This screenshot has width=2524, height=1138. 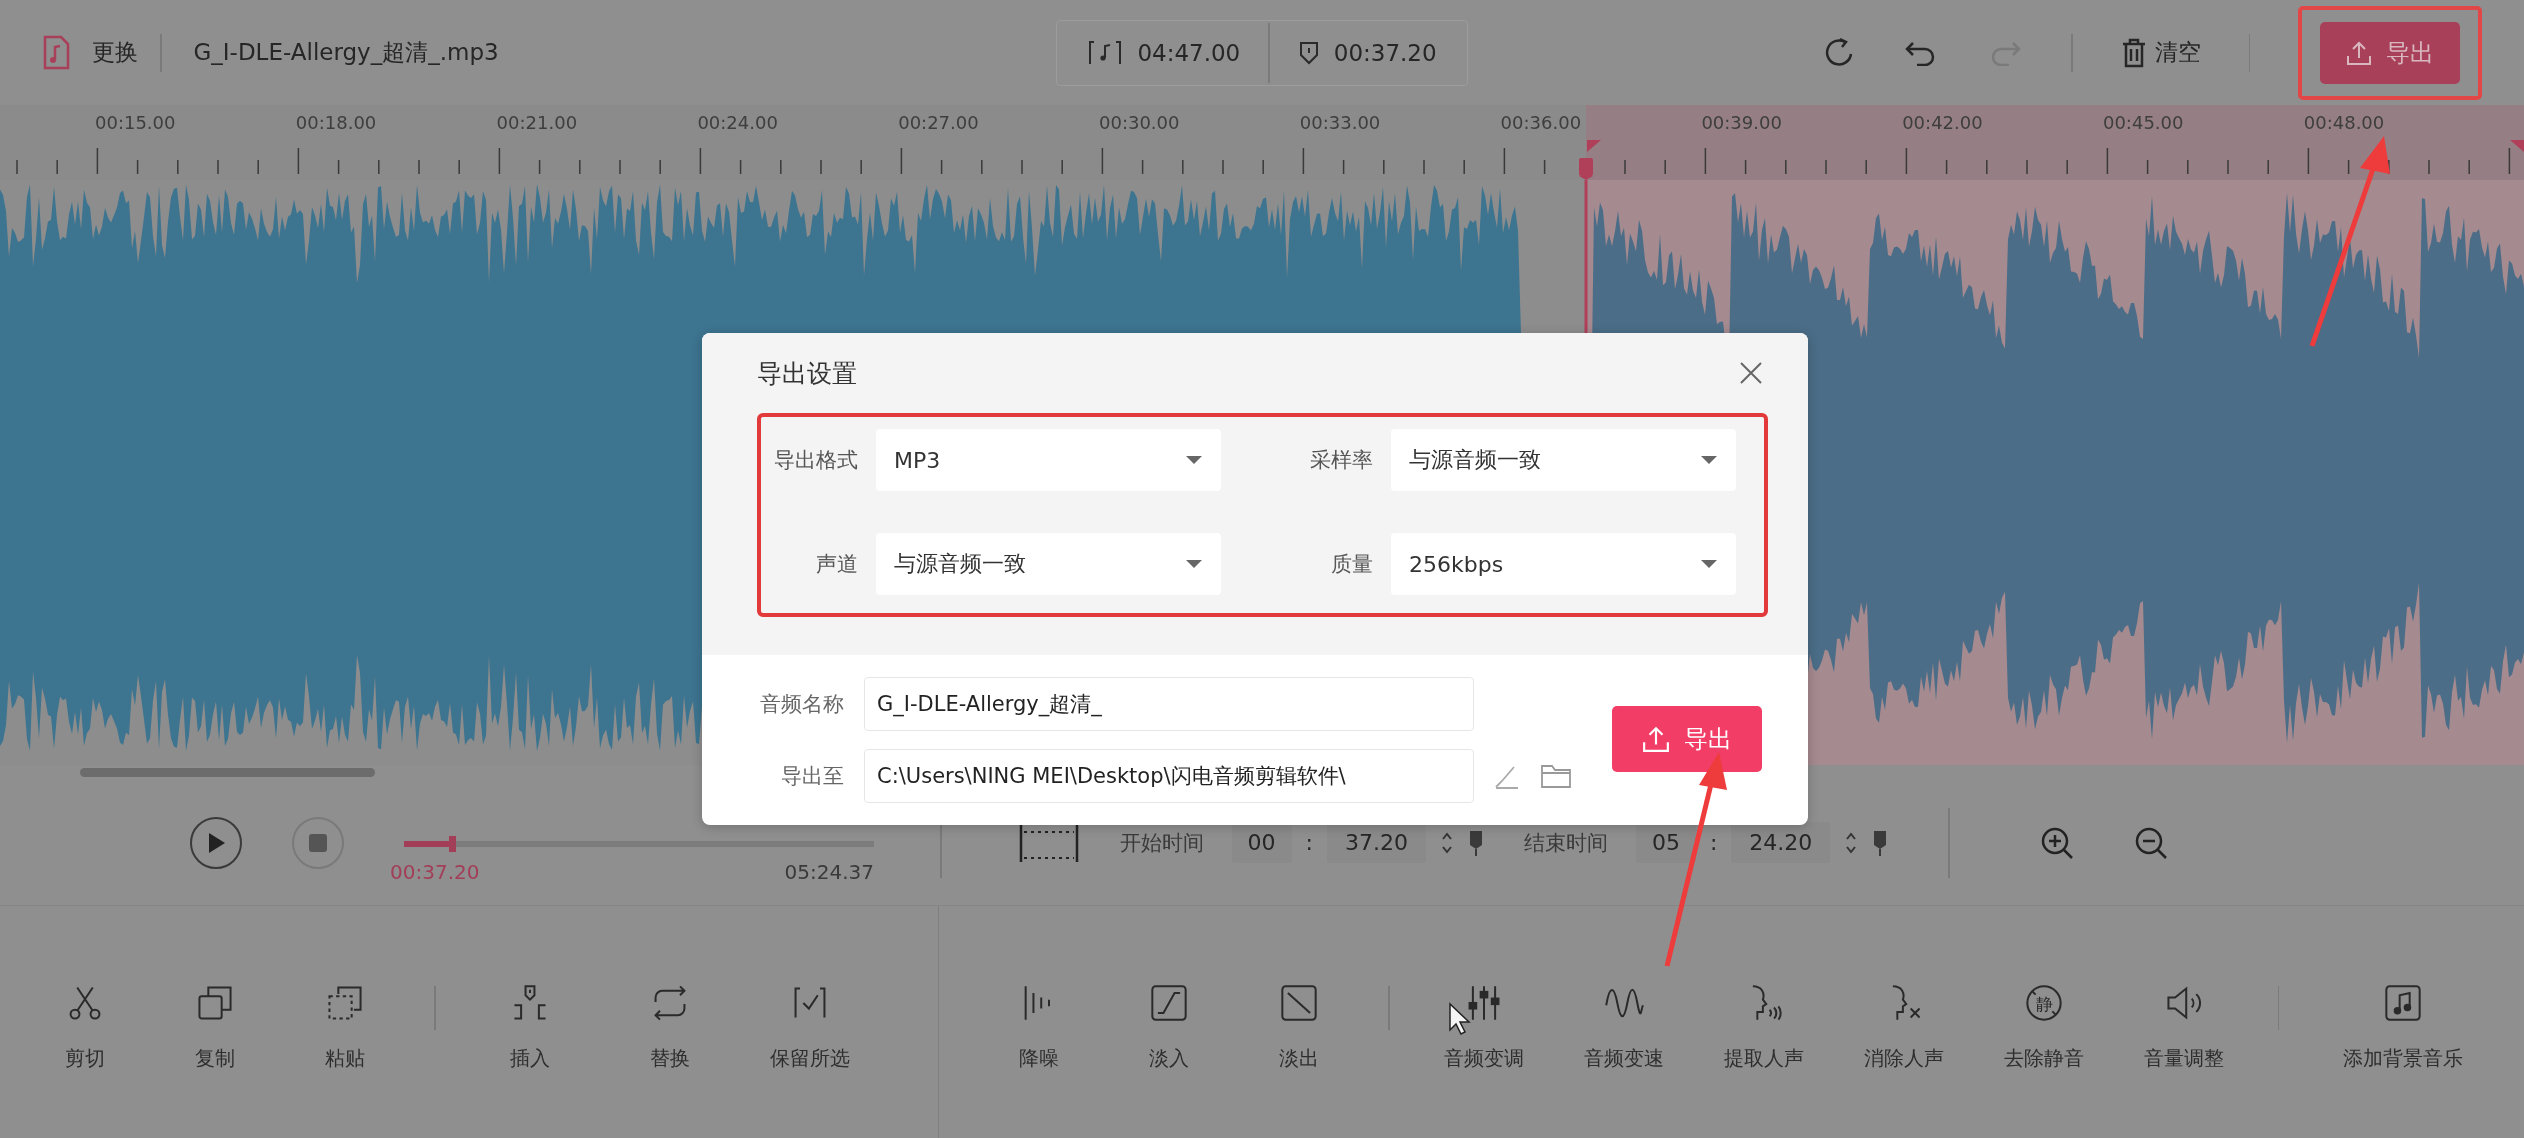 What do you see at coordinates (738, 122) in the screenshot?
I see `time-label: 00:24.00` at bounding box center [738, 122].